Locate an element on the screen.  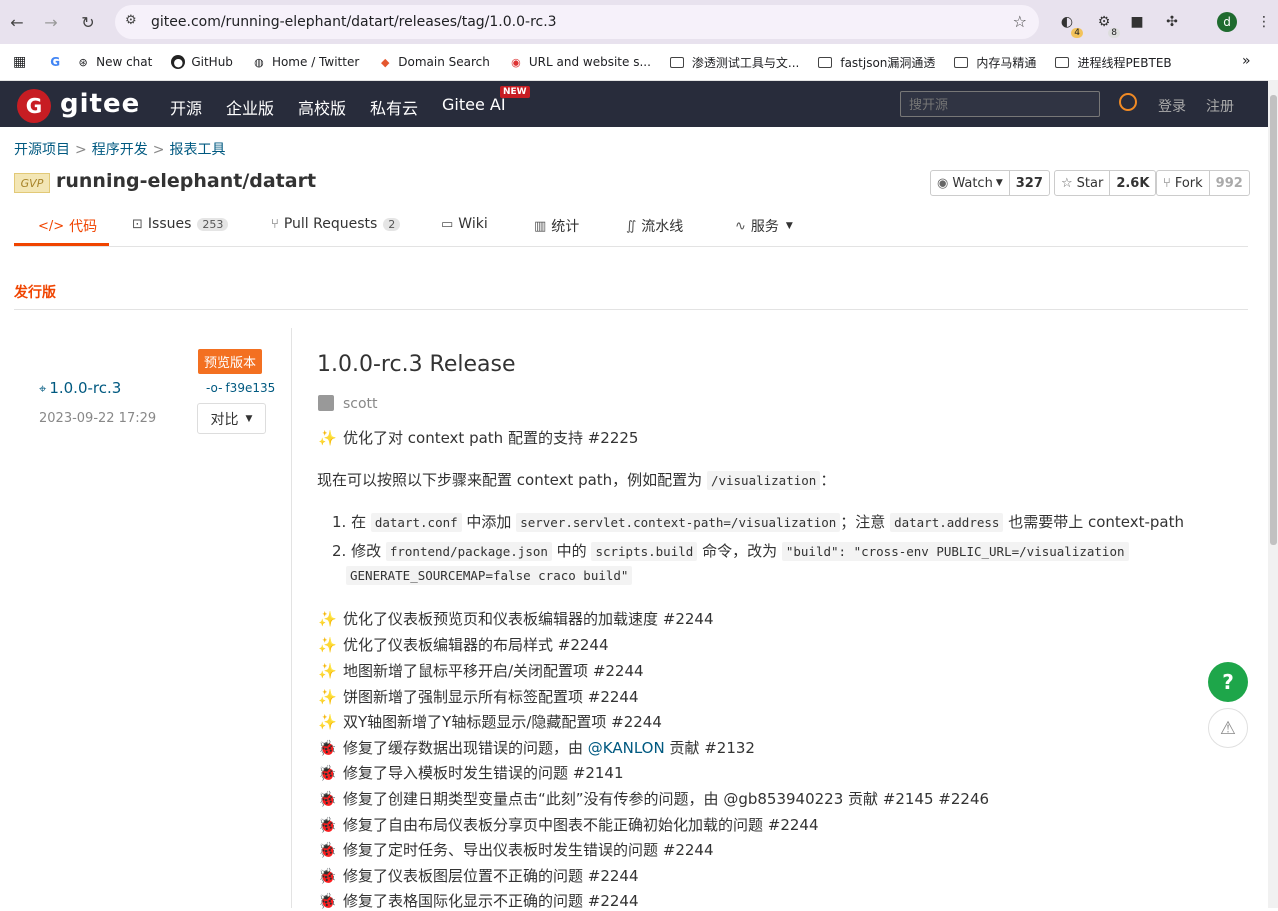
note-text: ： is located at coordinates (828, 480).